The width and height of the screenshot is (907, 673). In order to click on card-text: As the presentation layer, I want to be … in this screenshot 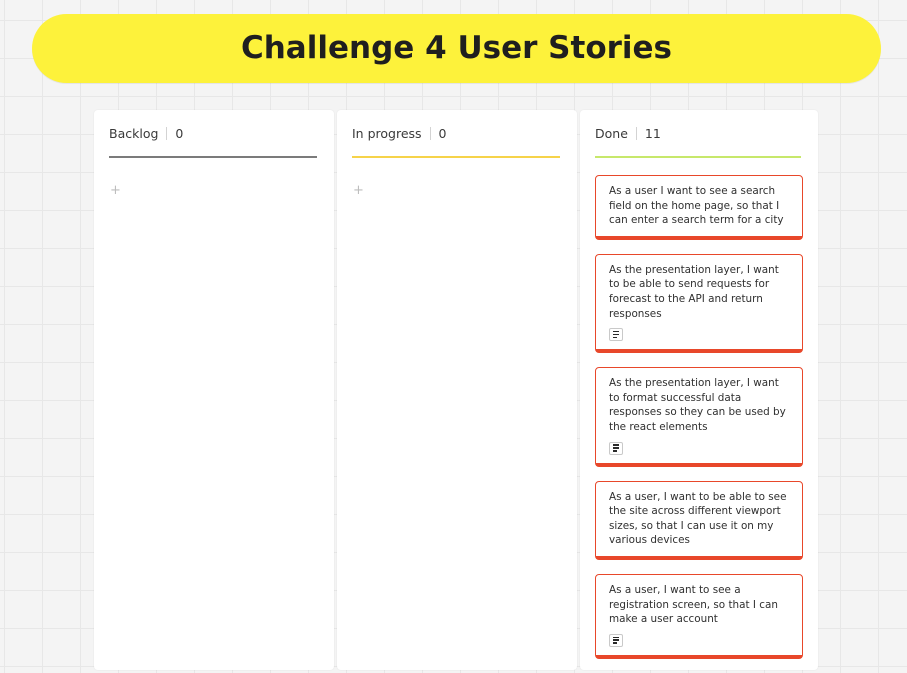, I will do `click(694, 291)`.